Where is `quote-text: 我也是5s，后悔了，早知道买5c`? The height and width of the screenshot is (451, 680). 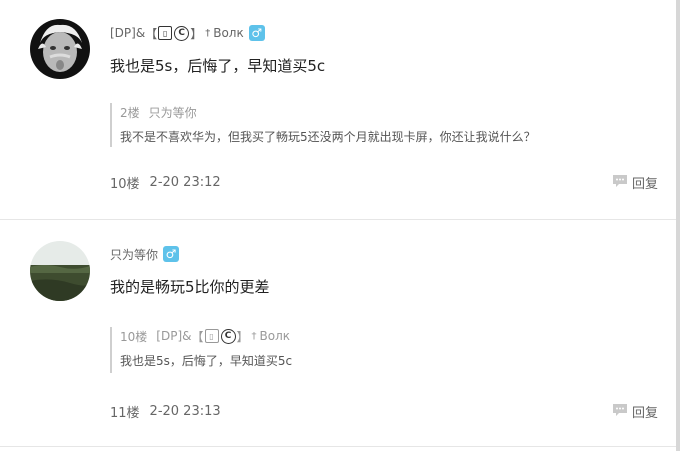
quote-text: 我也是5s，后悔了，早知道买5c is located at coordinates (206, 361).